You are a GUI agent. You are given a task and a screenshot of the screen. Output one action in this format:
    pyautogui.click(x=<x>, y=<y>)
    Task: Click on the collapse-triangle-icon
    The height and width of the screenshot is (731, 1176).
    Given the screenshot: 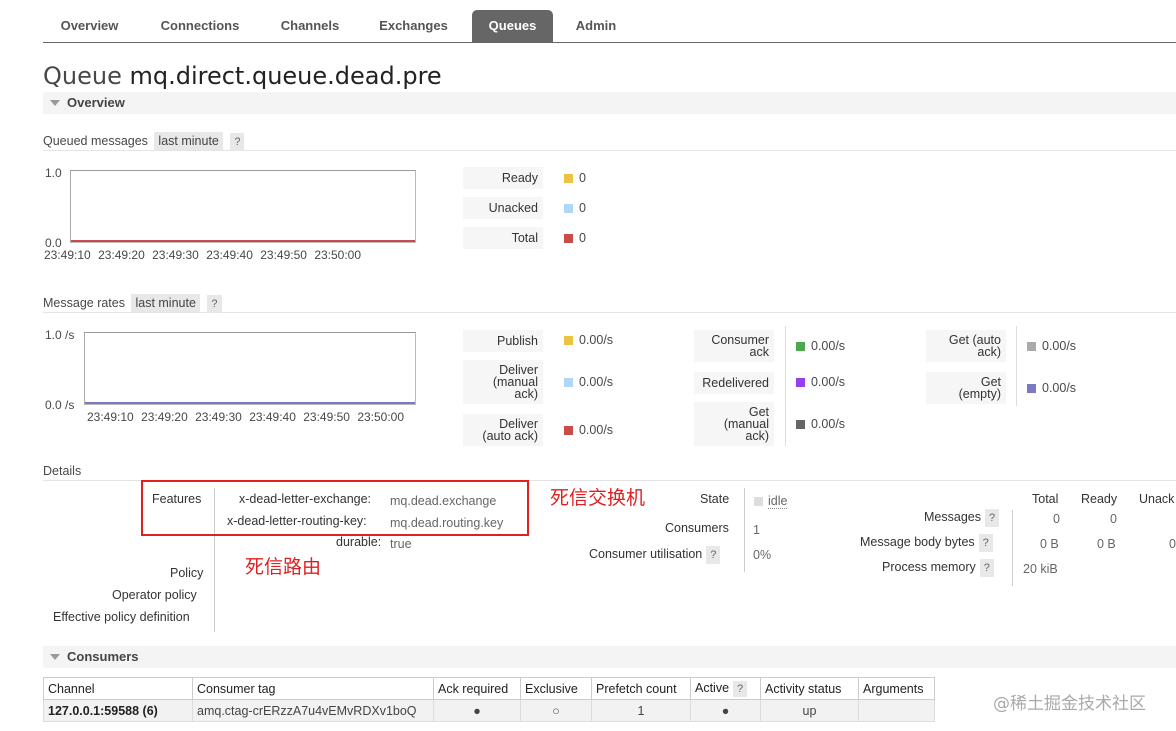 What is the action you would take?
    pyautogui.click(x=55, y=103)
    